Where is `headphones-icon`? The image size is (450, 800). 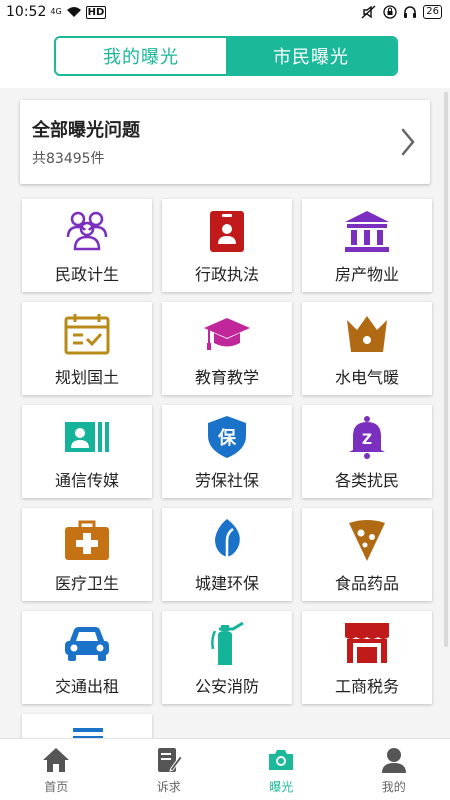
headphones-icon is located at coordinates (410, 12).